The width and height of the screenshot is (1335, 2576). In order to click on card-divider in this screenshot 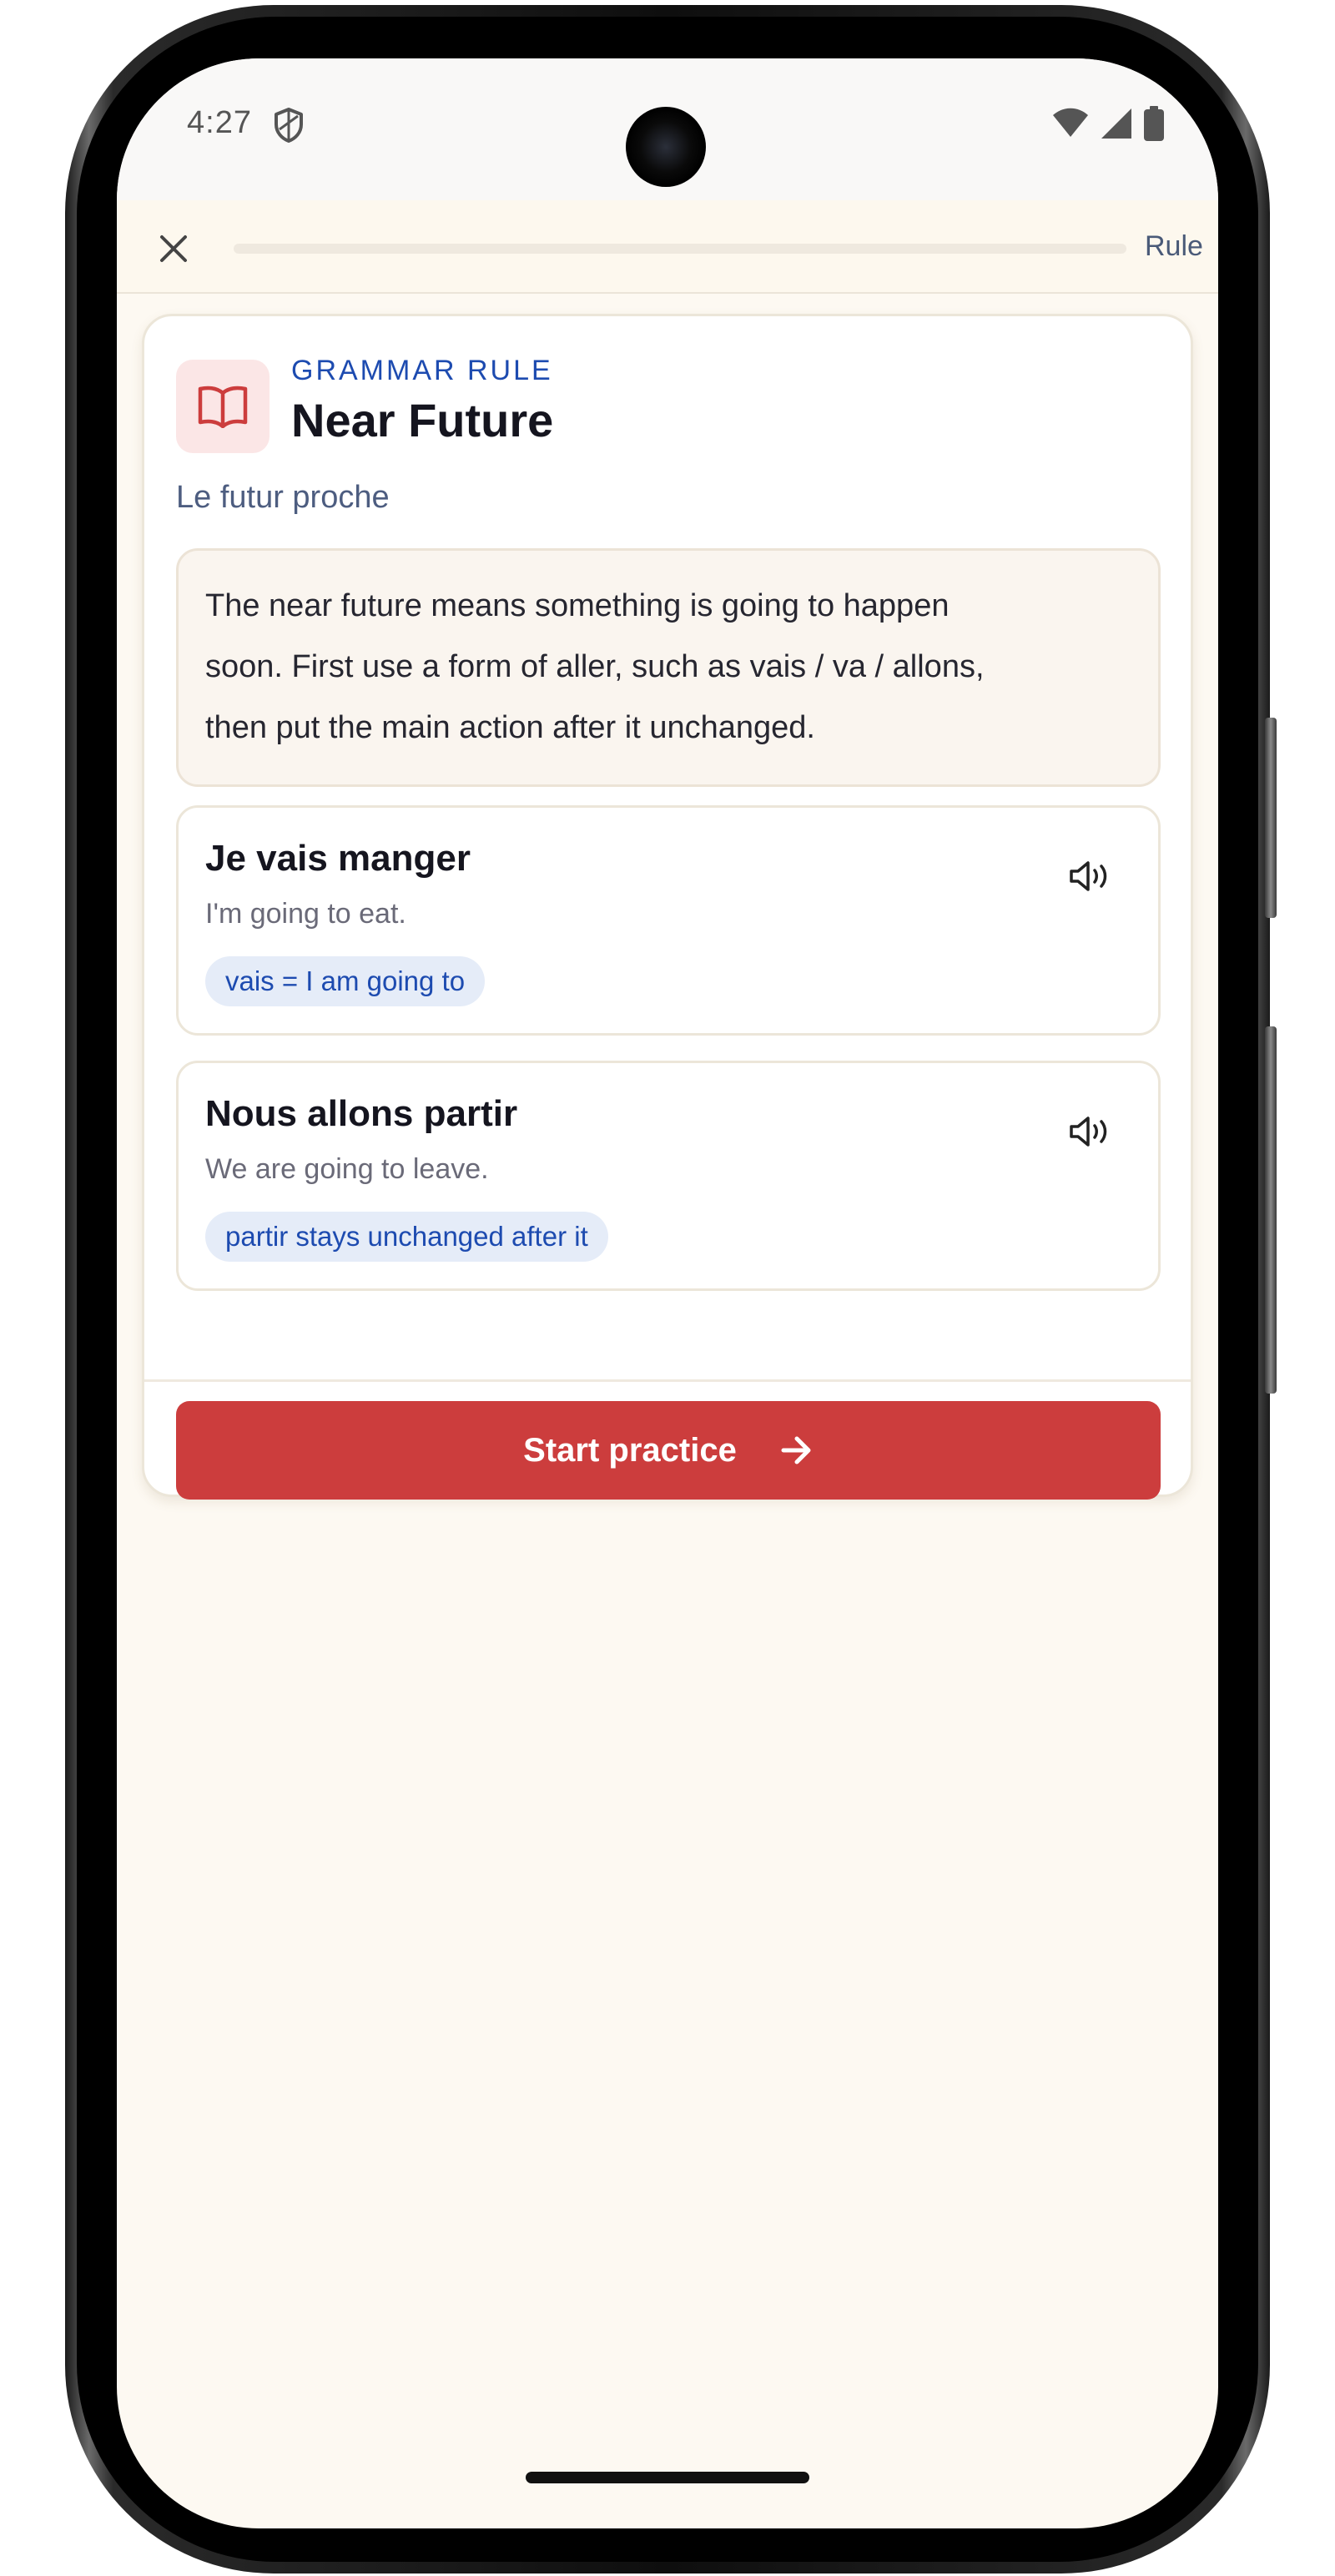, I will do `click(667, 1380)`.